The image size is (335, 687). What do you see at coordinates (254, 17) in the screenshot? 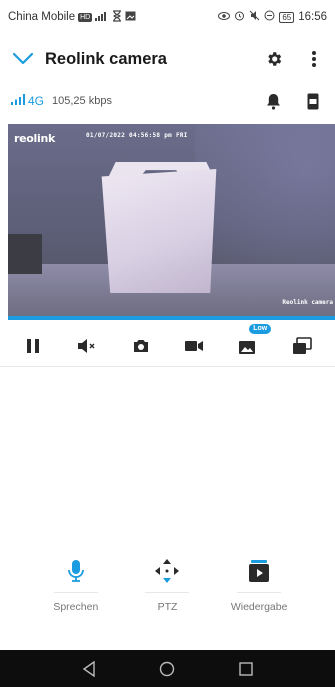
I see `mute-status-icon` at bounding box center [254, 17].